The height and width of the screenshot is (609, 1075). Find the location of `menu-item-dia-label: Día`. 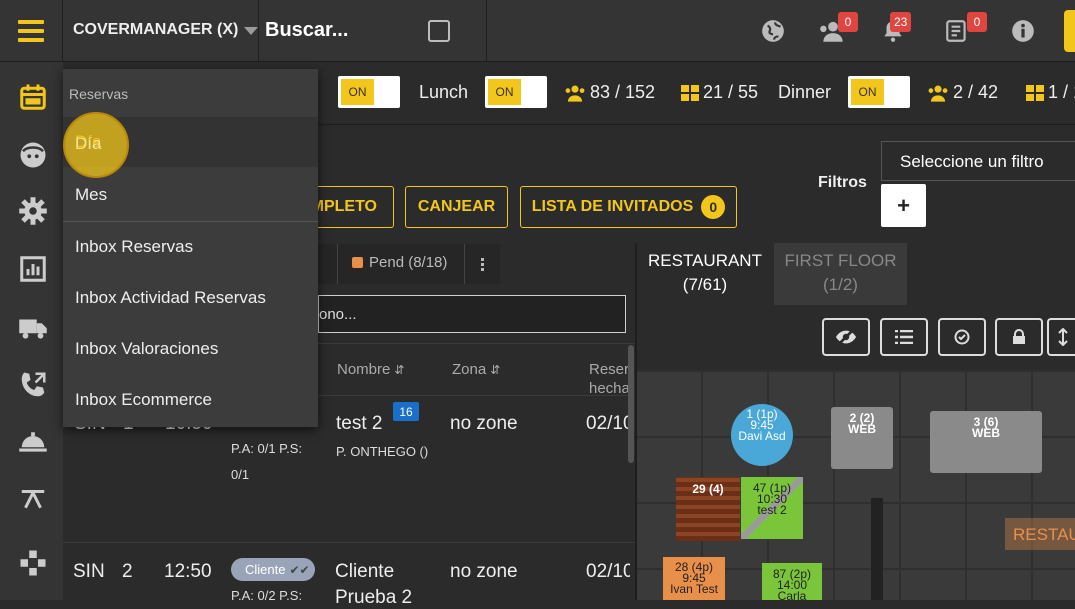

menu-item-dia-label: Día is located at coordinates (88, 144).